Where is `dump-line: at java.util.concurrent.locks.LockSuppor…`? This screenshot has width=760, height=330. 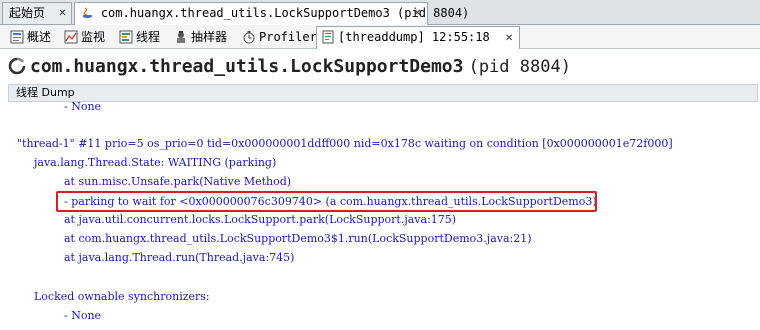
dump-line: at java.util.concurrent.locks.LockSuppor… is located at coordinates (260, 219).